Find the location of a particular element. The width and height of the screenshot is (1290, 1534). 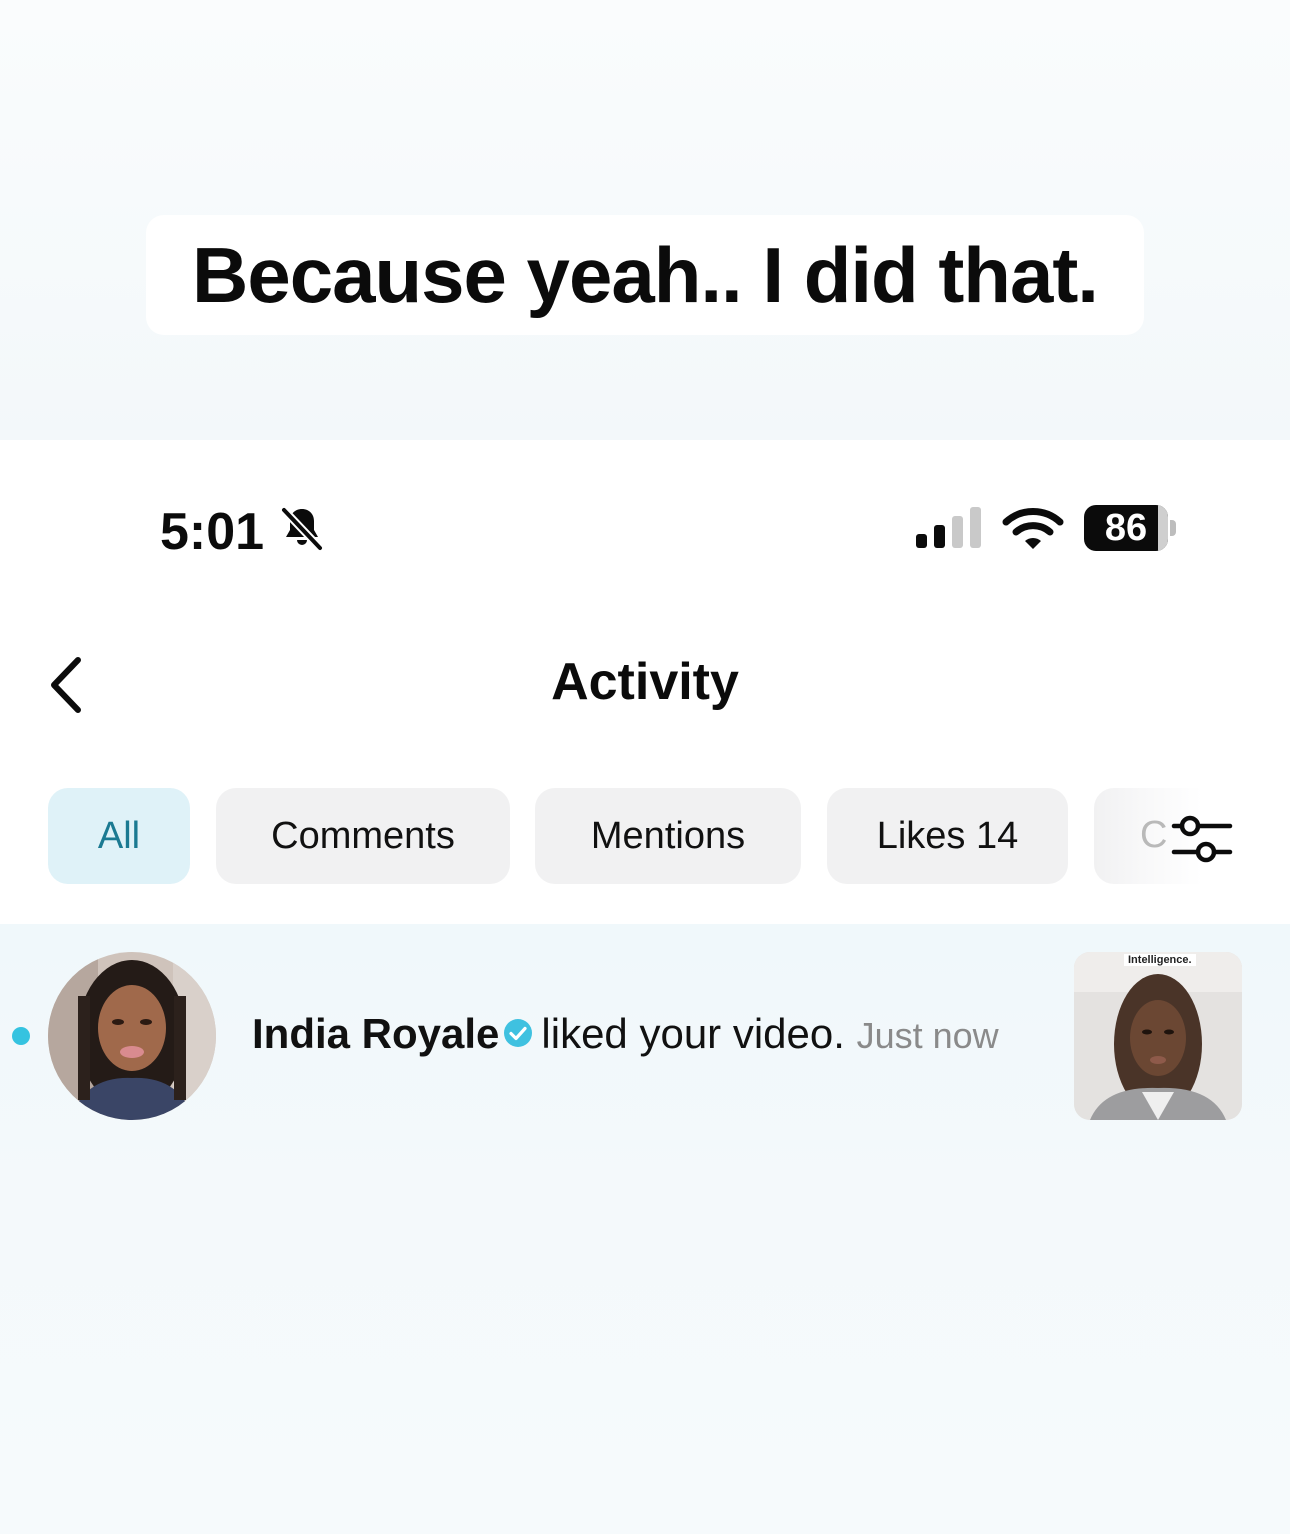

caption-overlay: Because yeah.. I did that. is located at coordinates (645, 275).